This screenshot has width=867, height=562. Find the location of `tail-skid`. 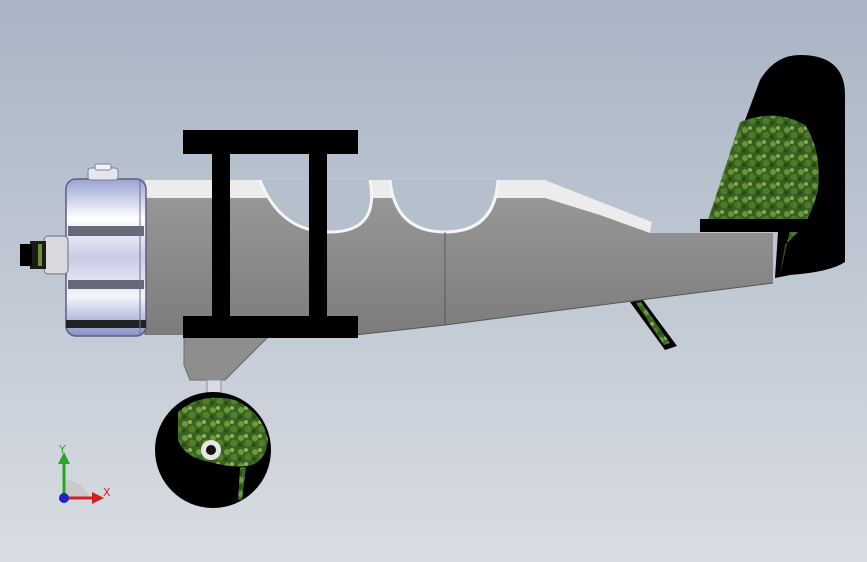

tail-skid is located at coordinates (653, 325).